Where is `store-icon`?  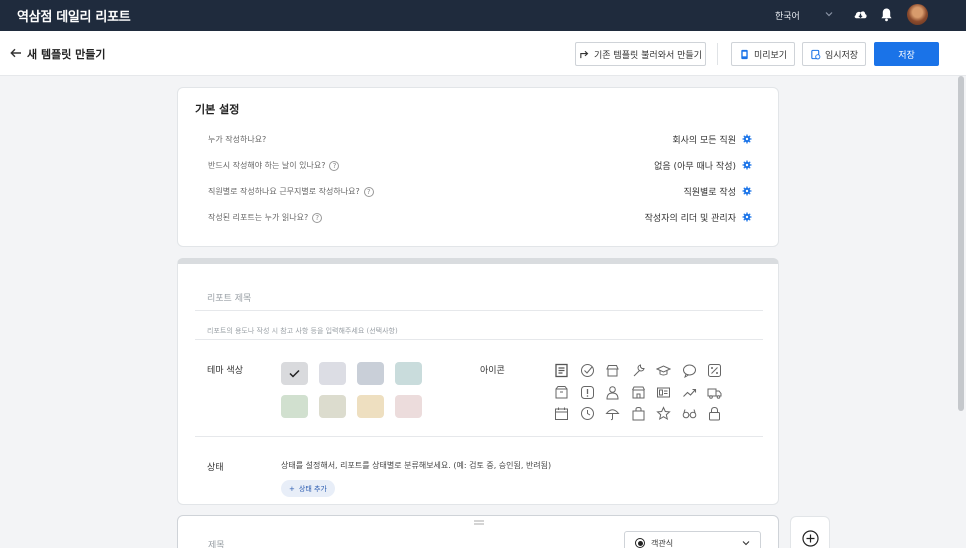 store-icon is located at coordinates (612, 370).